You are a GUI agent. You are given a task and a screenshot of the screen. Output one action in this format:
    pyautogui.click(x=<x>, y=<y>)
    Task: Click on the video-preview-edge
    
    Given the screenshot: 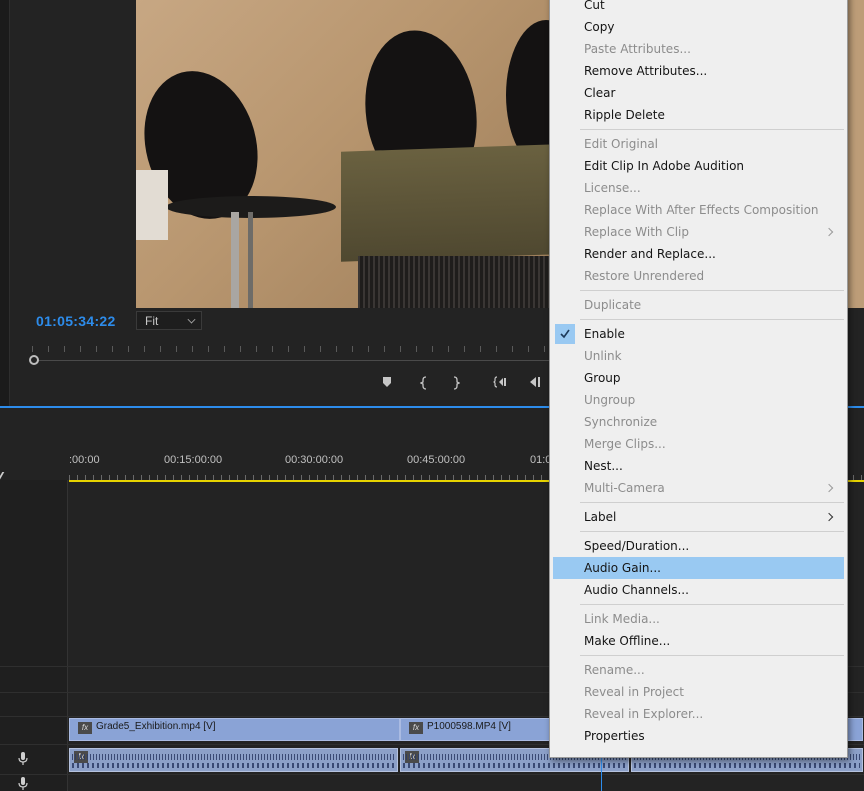 What is the action you would take?
    pyautogui.click(x=855, y=154)
    